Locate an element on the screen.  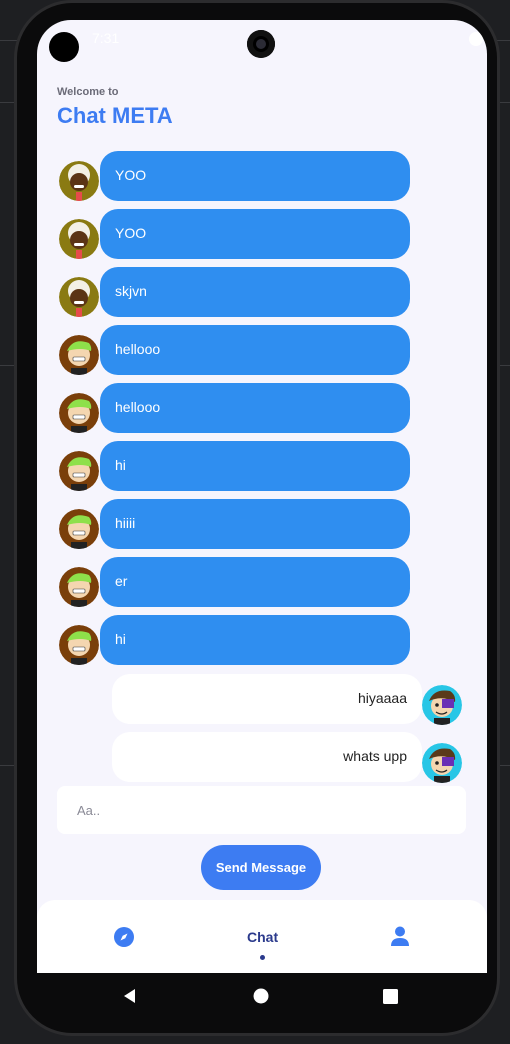
nav-item-profile is located at coordinates (400, 936).